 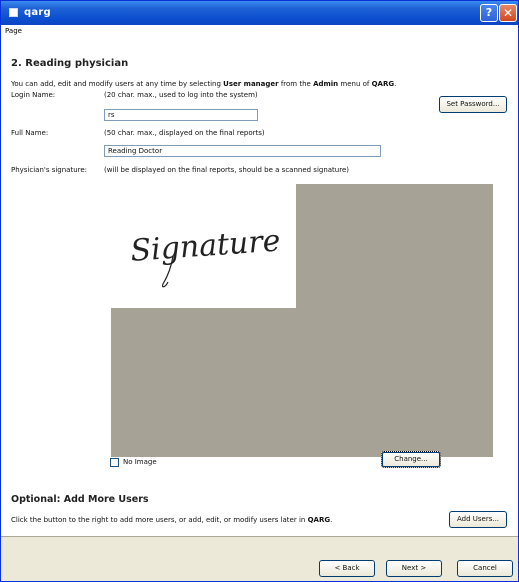 What do you see at coordinates (13, 31) in the screenshot?
I see `menu-item-page: Page` at bounding box center [13, 31].